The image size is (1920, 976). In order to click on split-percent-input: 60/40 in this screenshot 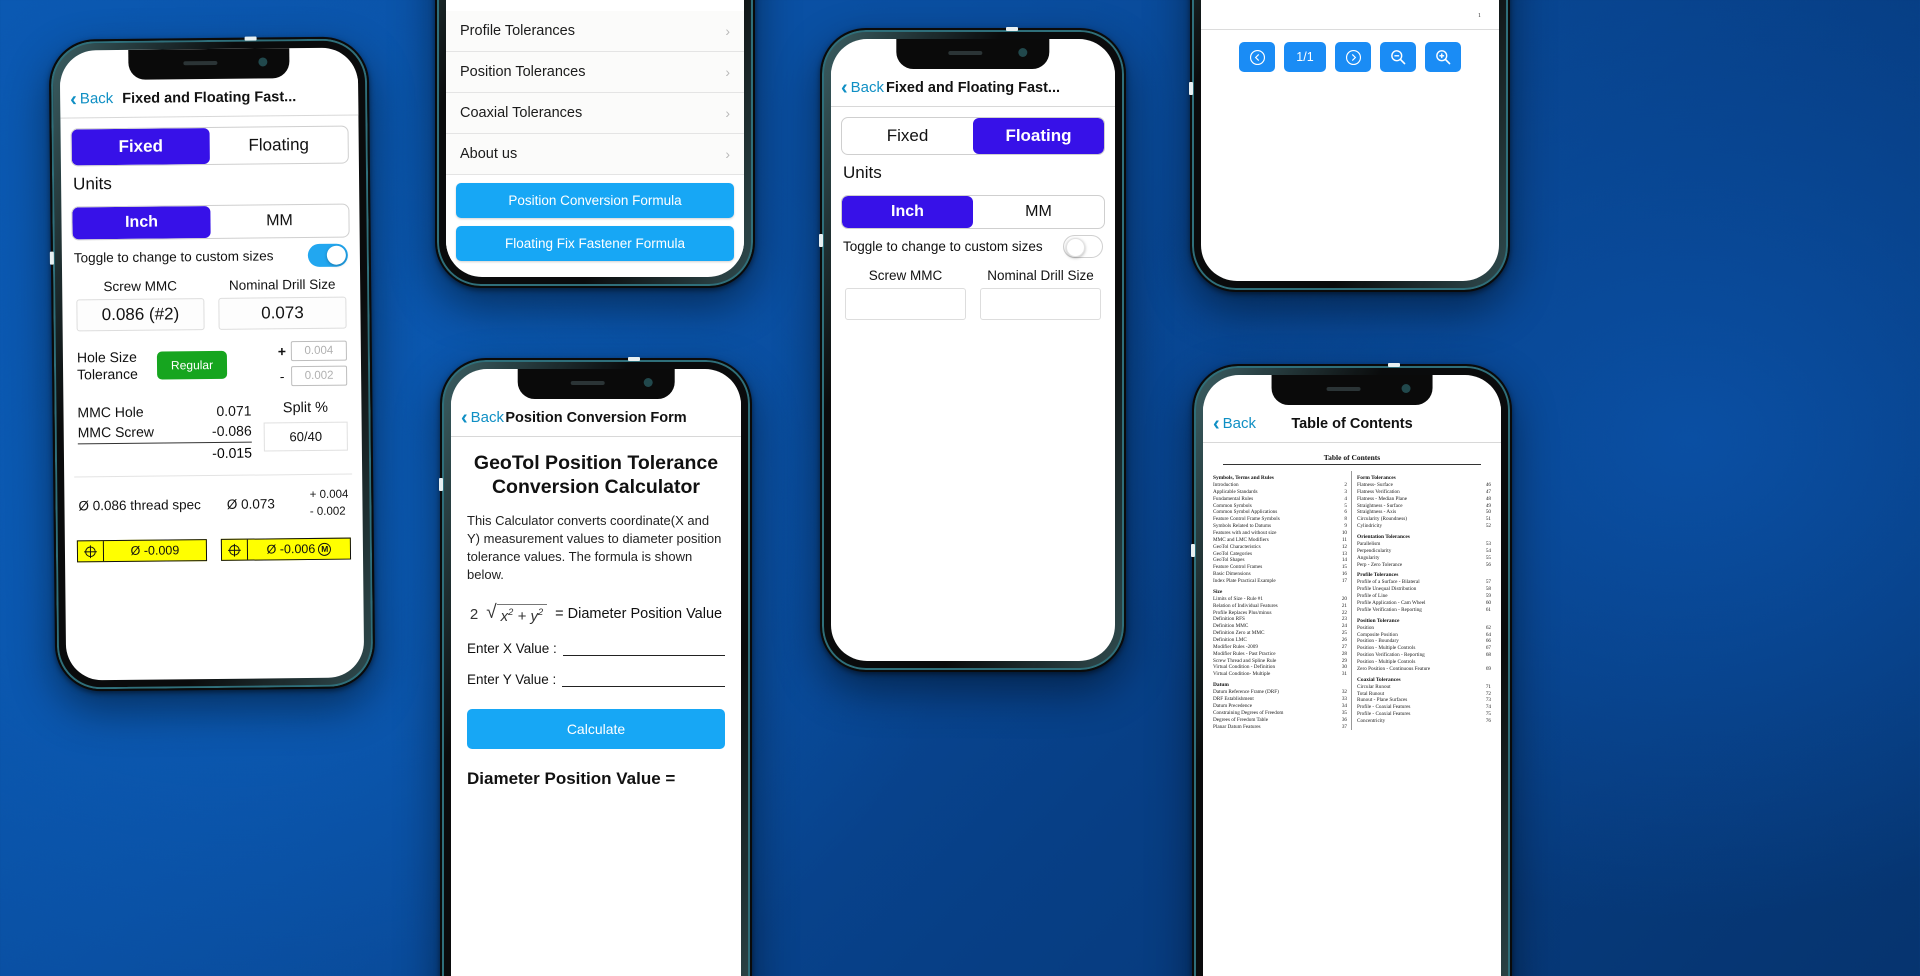, I will do `click(305, 436)`.